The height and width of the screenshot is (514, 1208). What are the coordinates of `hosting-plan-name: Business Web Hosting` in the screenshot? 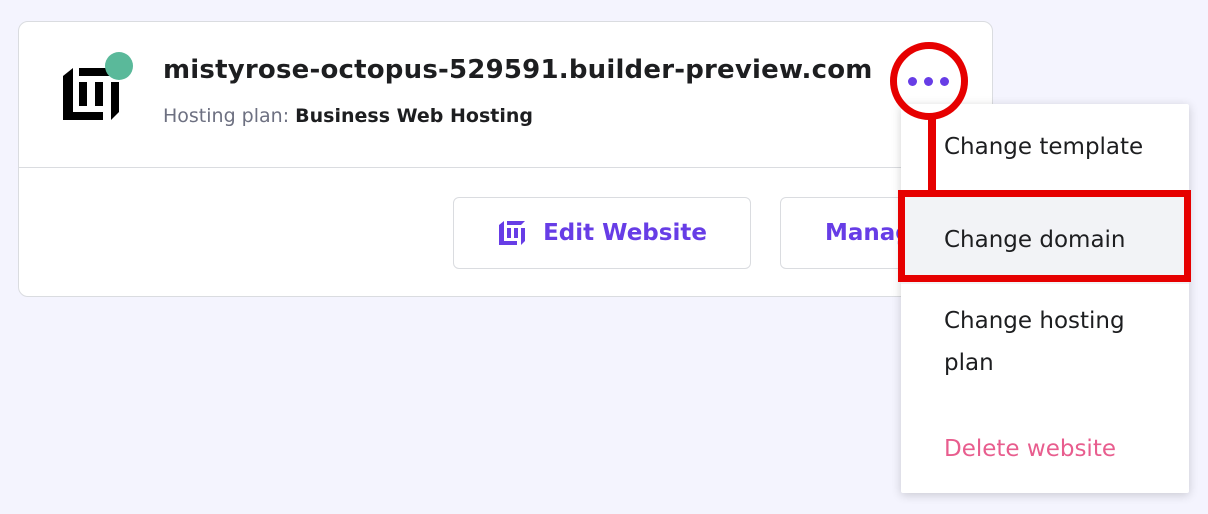 It's located at (414, 116).